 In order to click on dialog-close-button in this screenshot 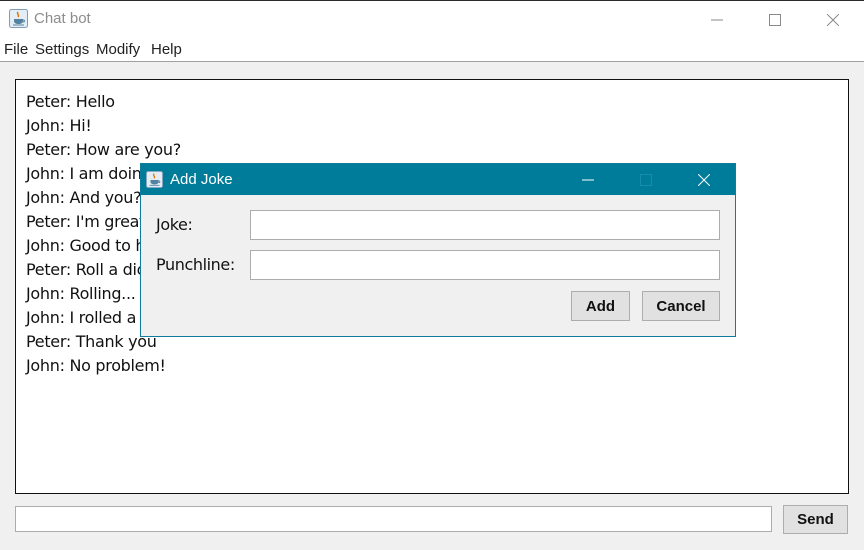, I will do `click(704, 179)`.